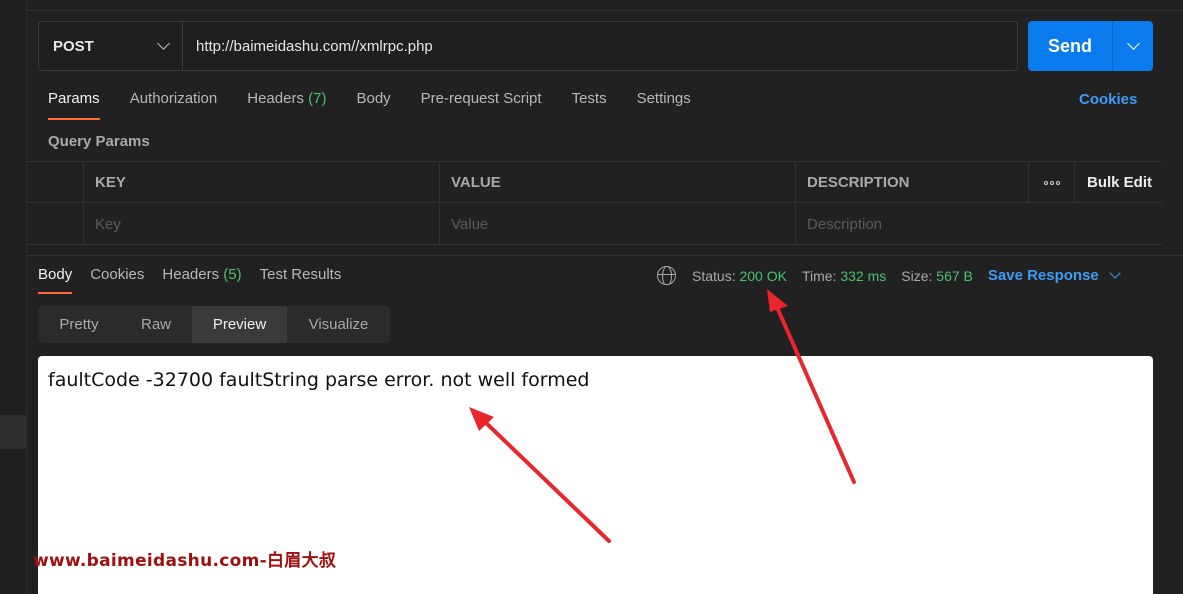 This screenshot has width=1183, height=594. I want to click on tab-response-cookies: Cookies, so click(117, 281).